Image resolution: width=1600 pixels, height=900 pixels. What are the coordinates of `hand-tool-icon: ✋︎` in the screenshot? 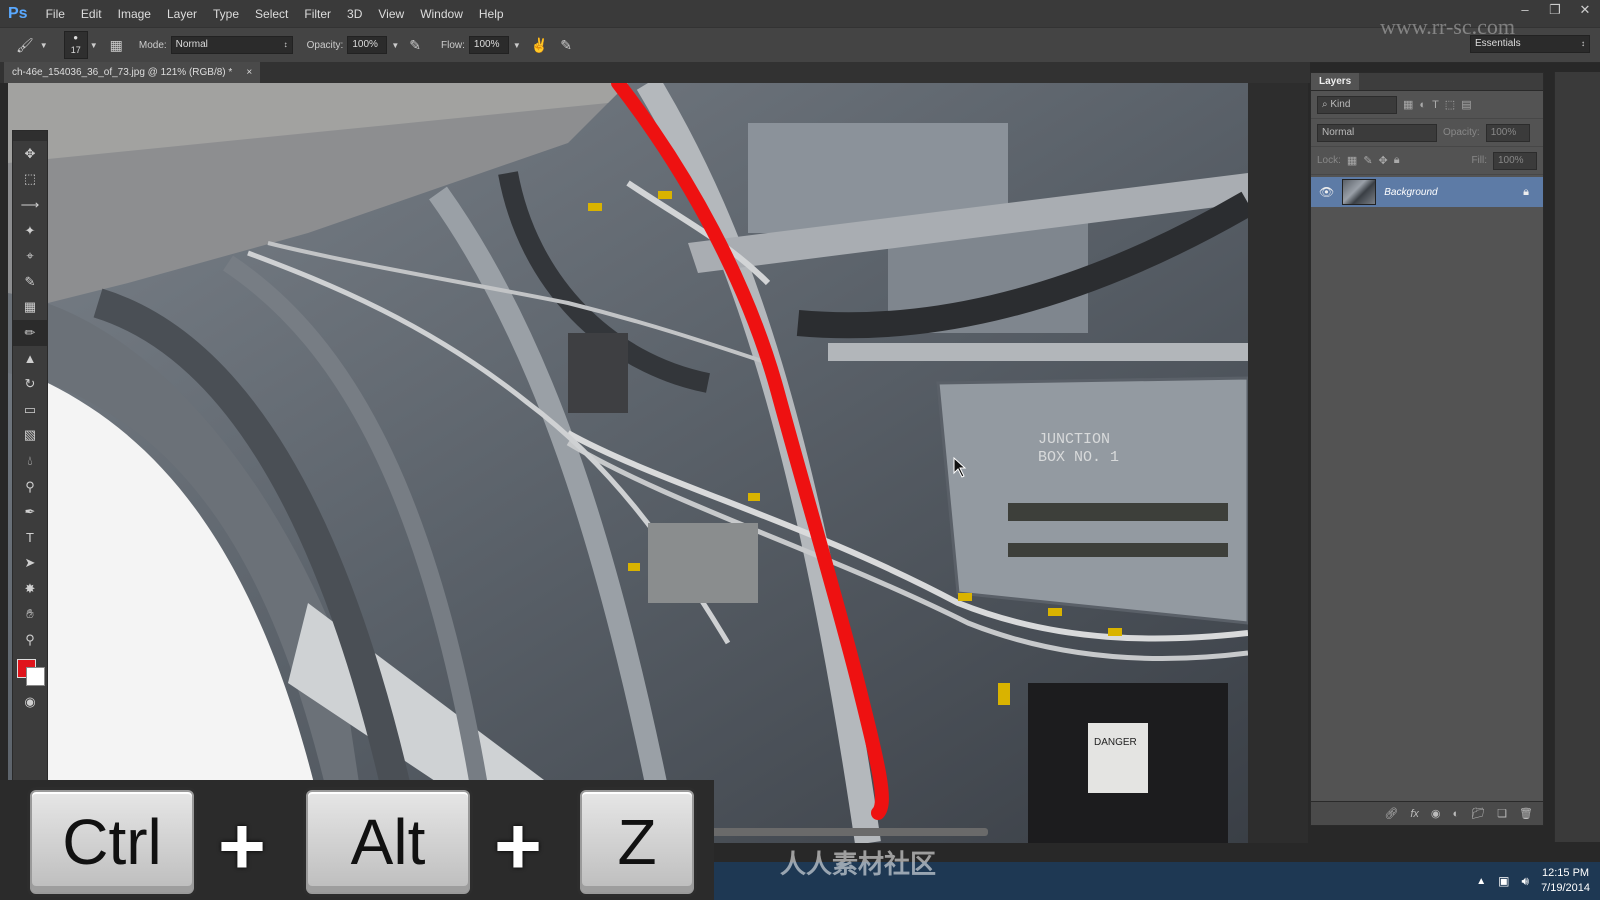 It's located at (30, 615).